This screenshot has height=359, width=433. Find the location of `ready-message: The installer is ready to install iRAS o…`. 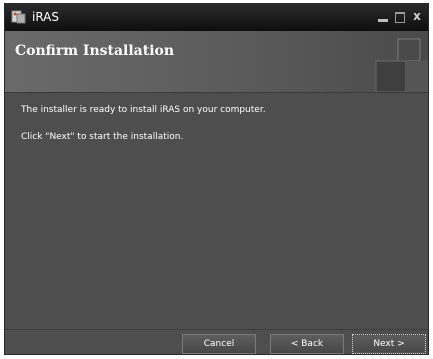

ready-message: The installer is ready to install iRAS o… is located at coordinates (143, 110).